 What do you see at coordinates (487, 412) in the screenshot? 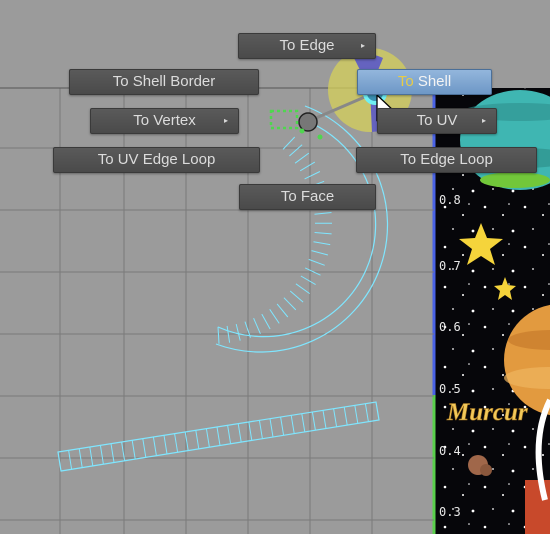
I see `texture-text: Murcur` at bounding box center [487, 412].